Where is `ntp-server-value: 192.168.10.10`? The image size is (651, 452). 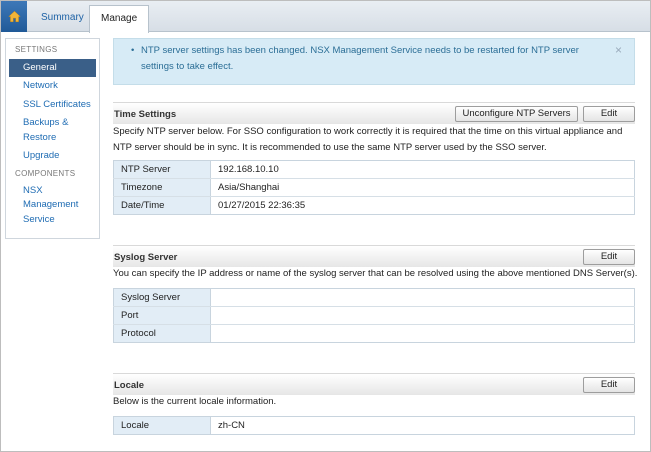
ntp-server-value: 192.168.10.10 is located at coordinates (422, 169).